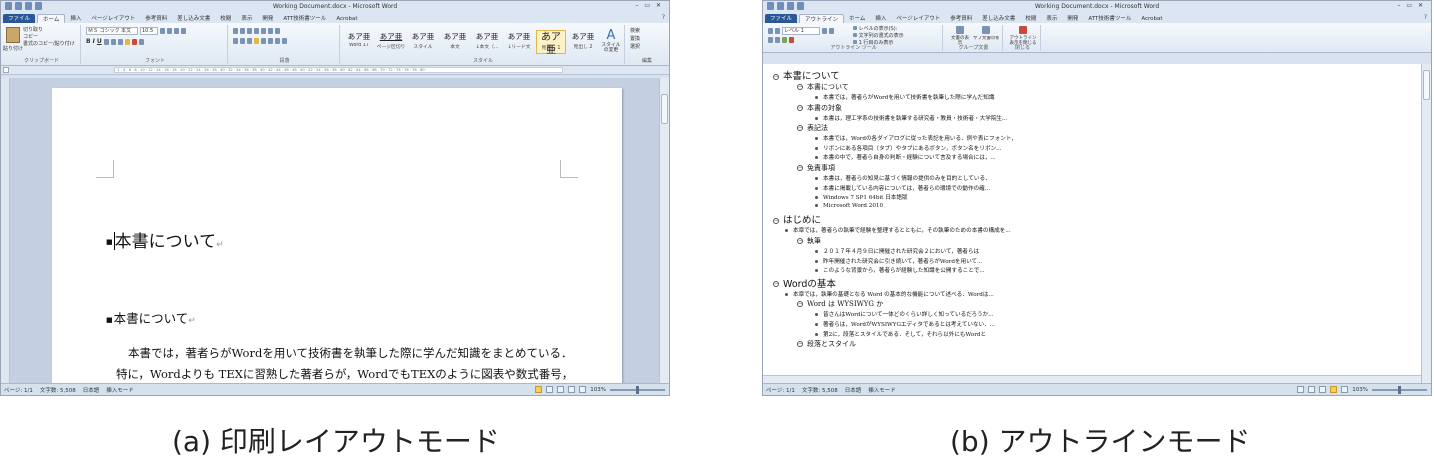  What do you see at coordinates (169, 31) in the screenshot?
I see `shrink-font-icon` at bounding box center [169, 31].